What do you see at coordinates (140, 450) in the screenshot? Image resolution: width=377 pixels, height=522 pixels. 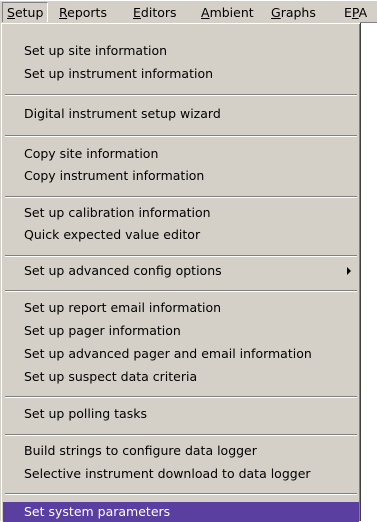 I see `menu-item-label: Build strings to configure data logger` at bounding box center [140, 450].